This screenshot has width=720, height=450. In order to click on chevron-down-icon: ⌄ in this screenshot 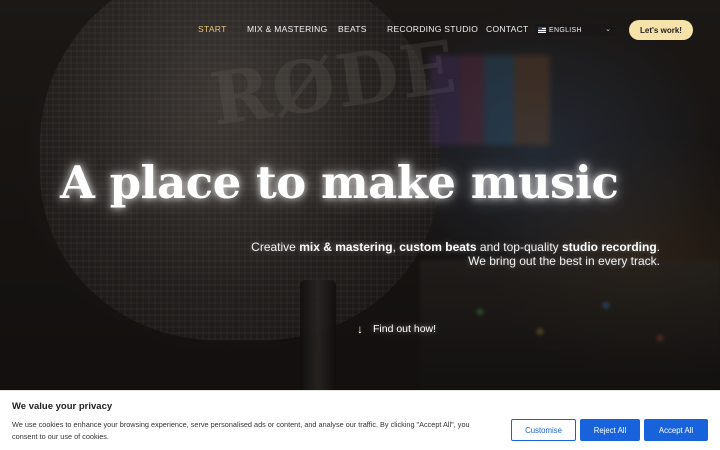, I will do `click(608, 29)`.